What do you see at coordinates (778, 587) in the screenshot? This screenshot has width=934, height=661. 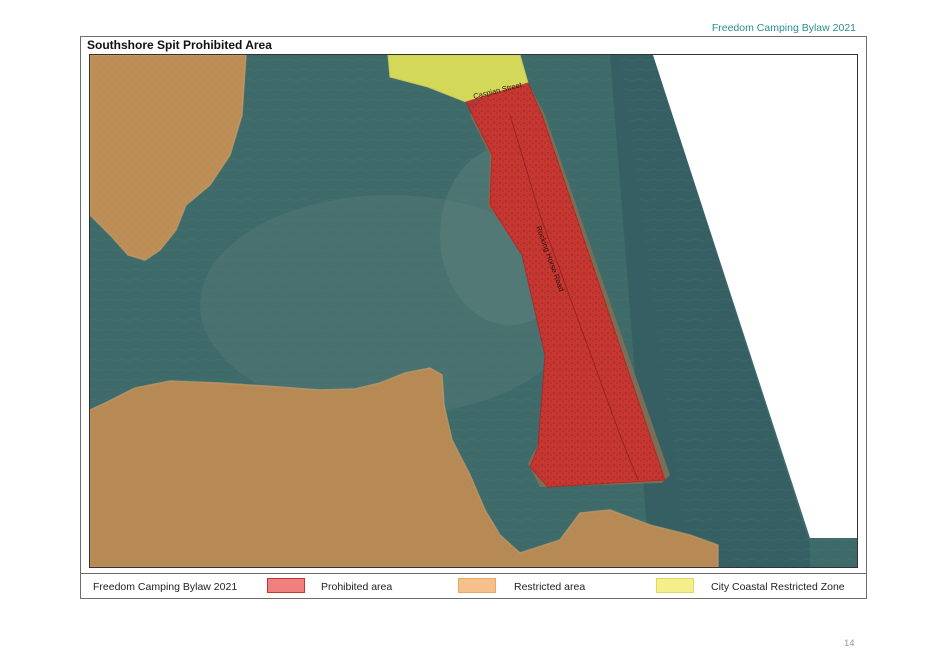 I see `legend-label-coastal-zone: City Coastal Restricted Zone` at bounding box center [778, 587].